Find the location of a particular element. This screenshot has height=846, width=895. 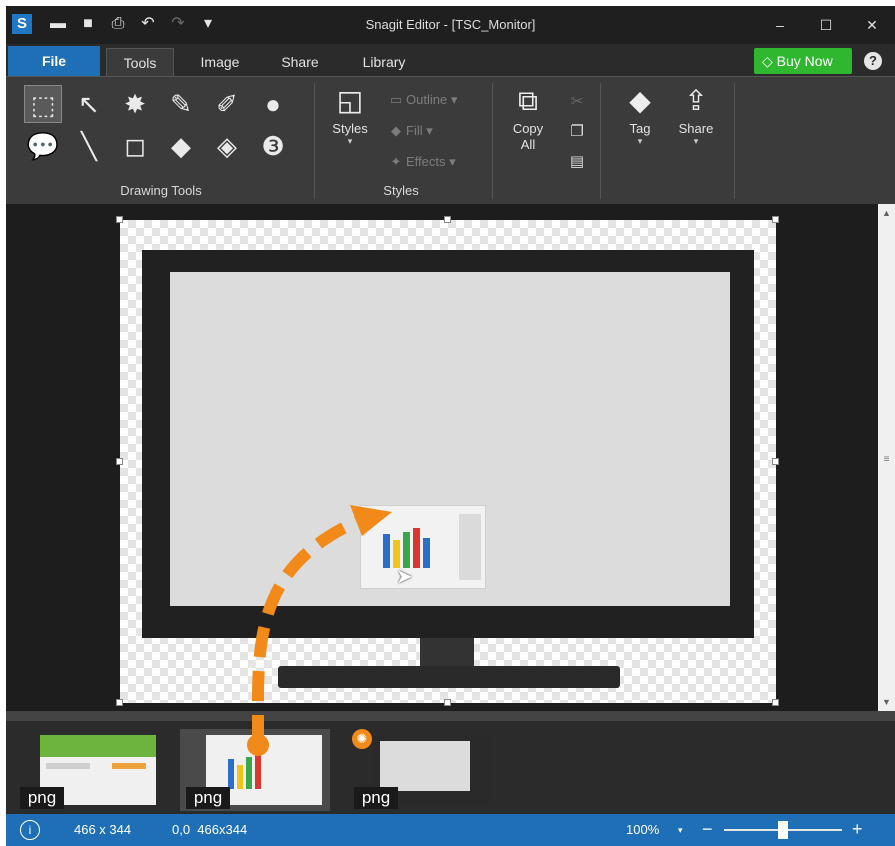

monitor-stand-base is located at coordinates (449, 677).